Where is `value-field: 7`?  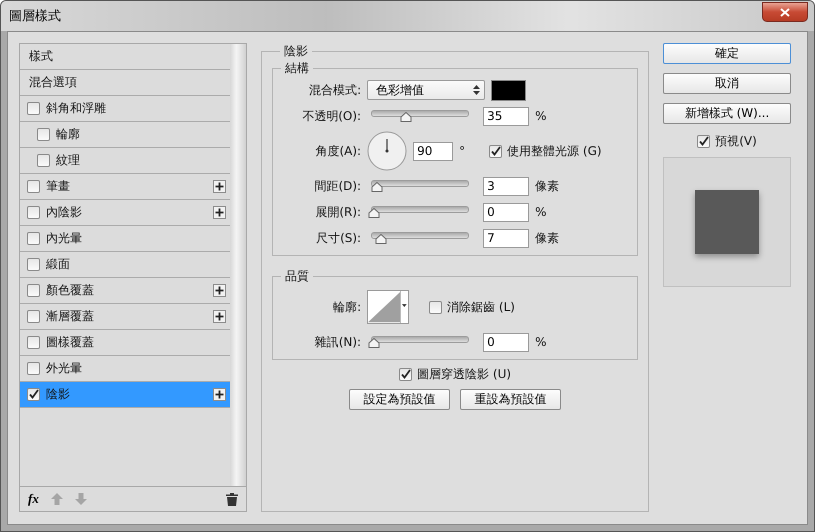 value-field: 7 is located at coordinates (506, 238).